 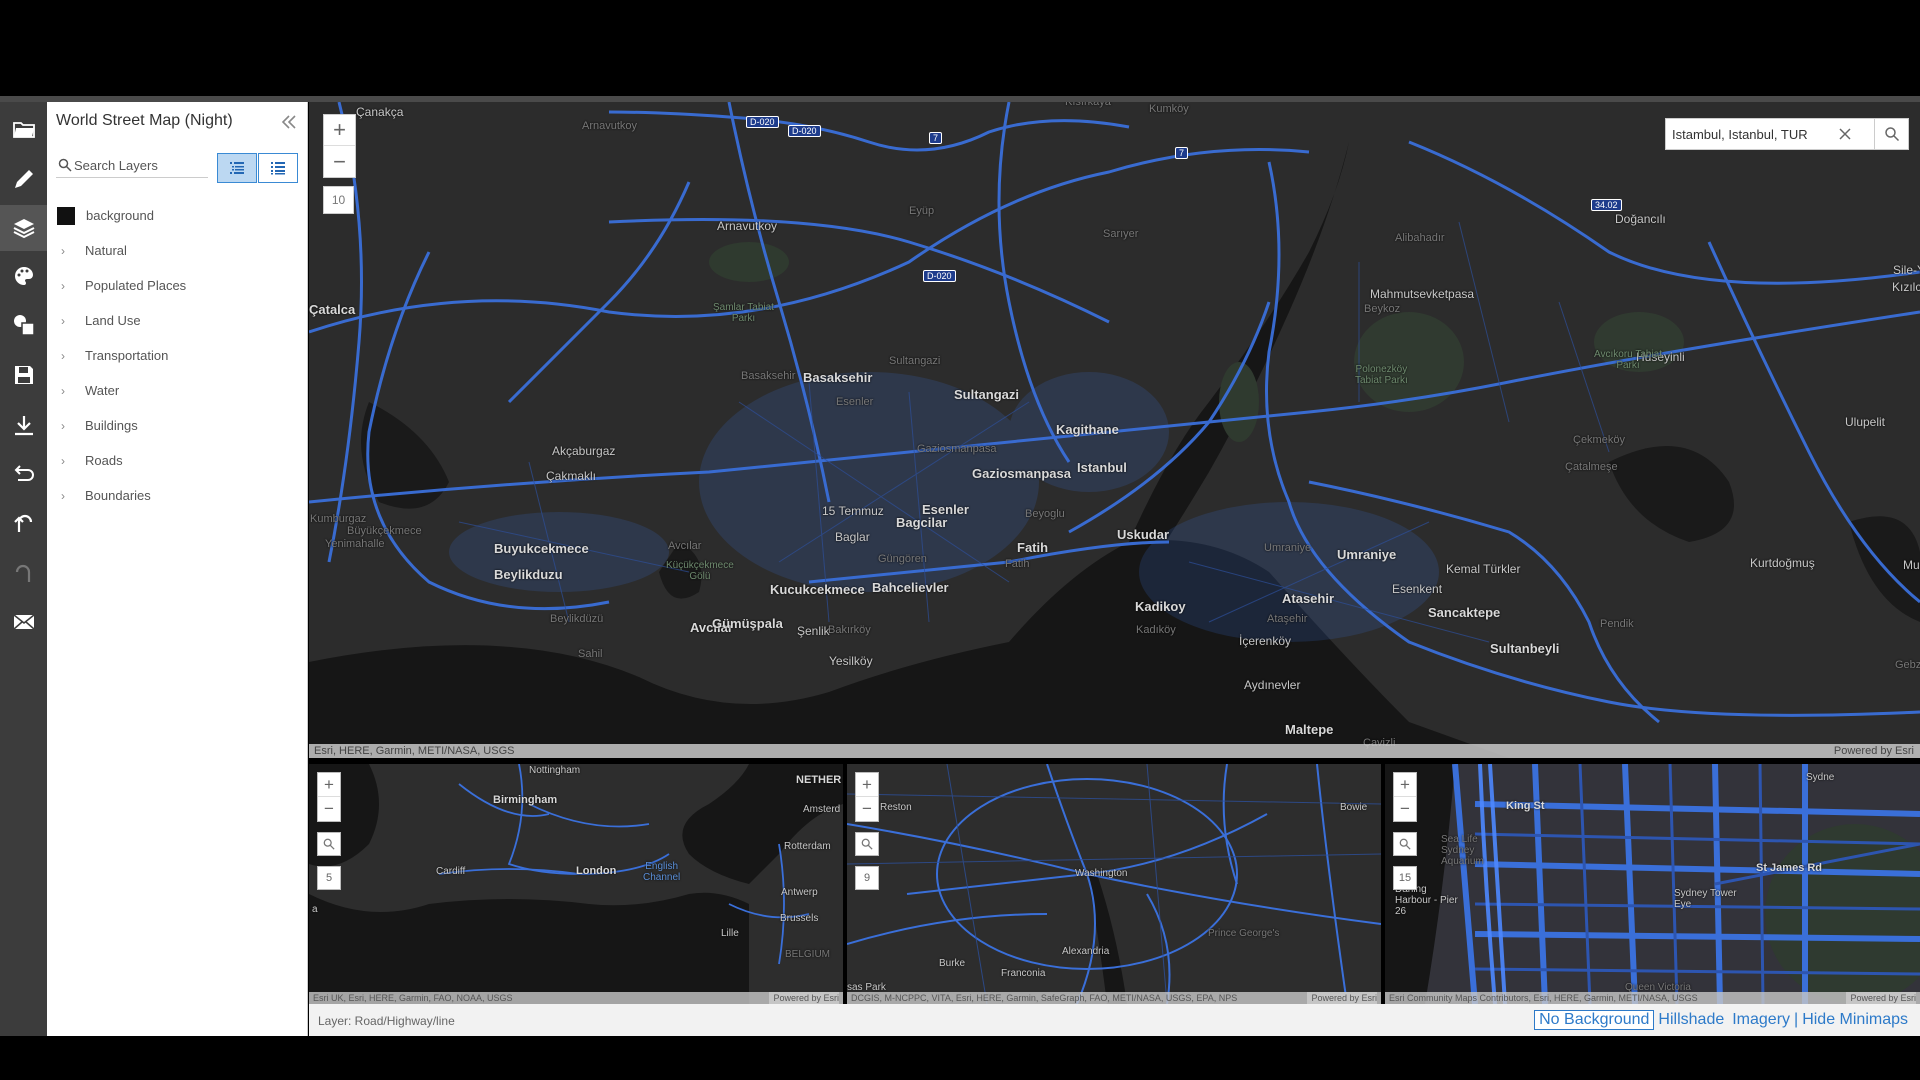 I want to click on layer-item: › Roads, so click(x=177, y=460).